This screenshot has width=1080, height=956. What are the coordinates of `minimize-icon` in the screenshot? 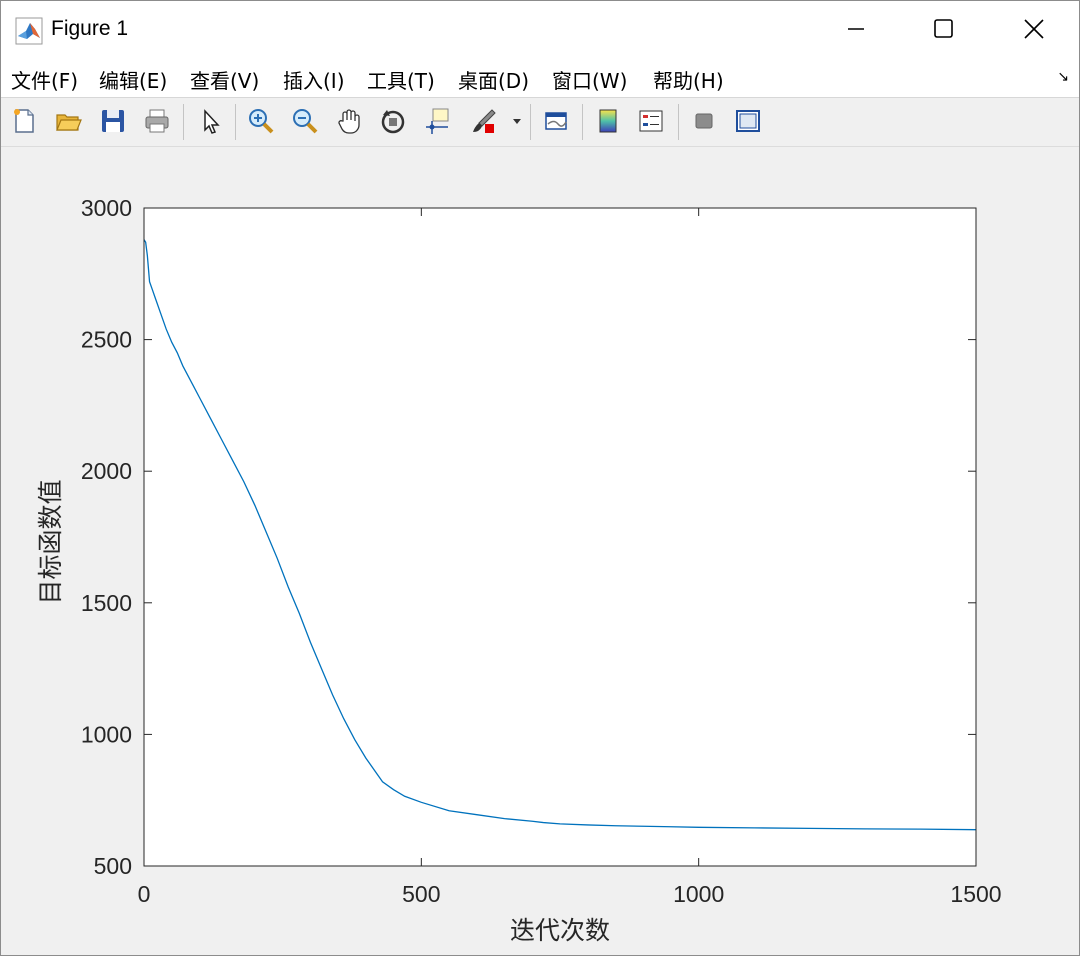 It's located at (856, 29).